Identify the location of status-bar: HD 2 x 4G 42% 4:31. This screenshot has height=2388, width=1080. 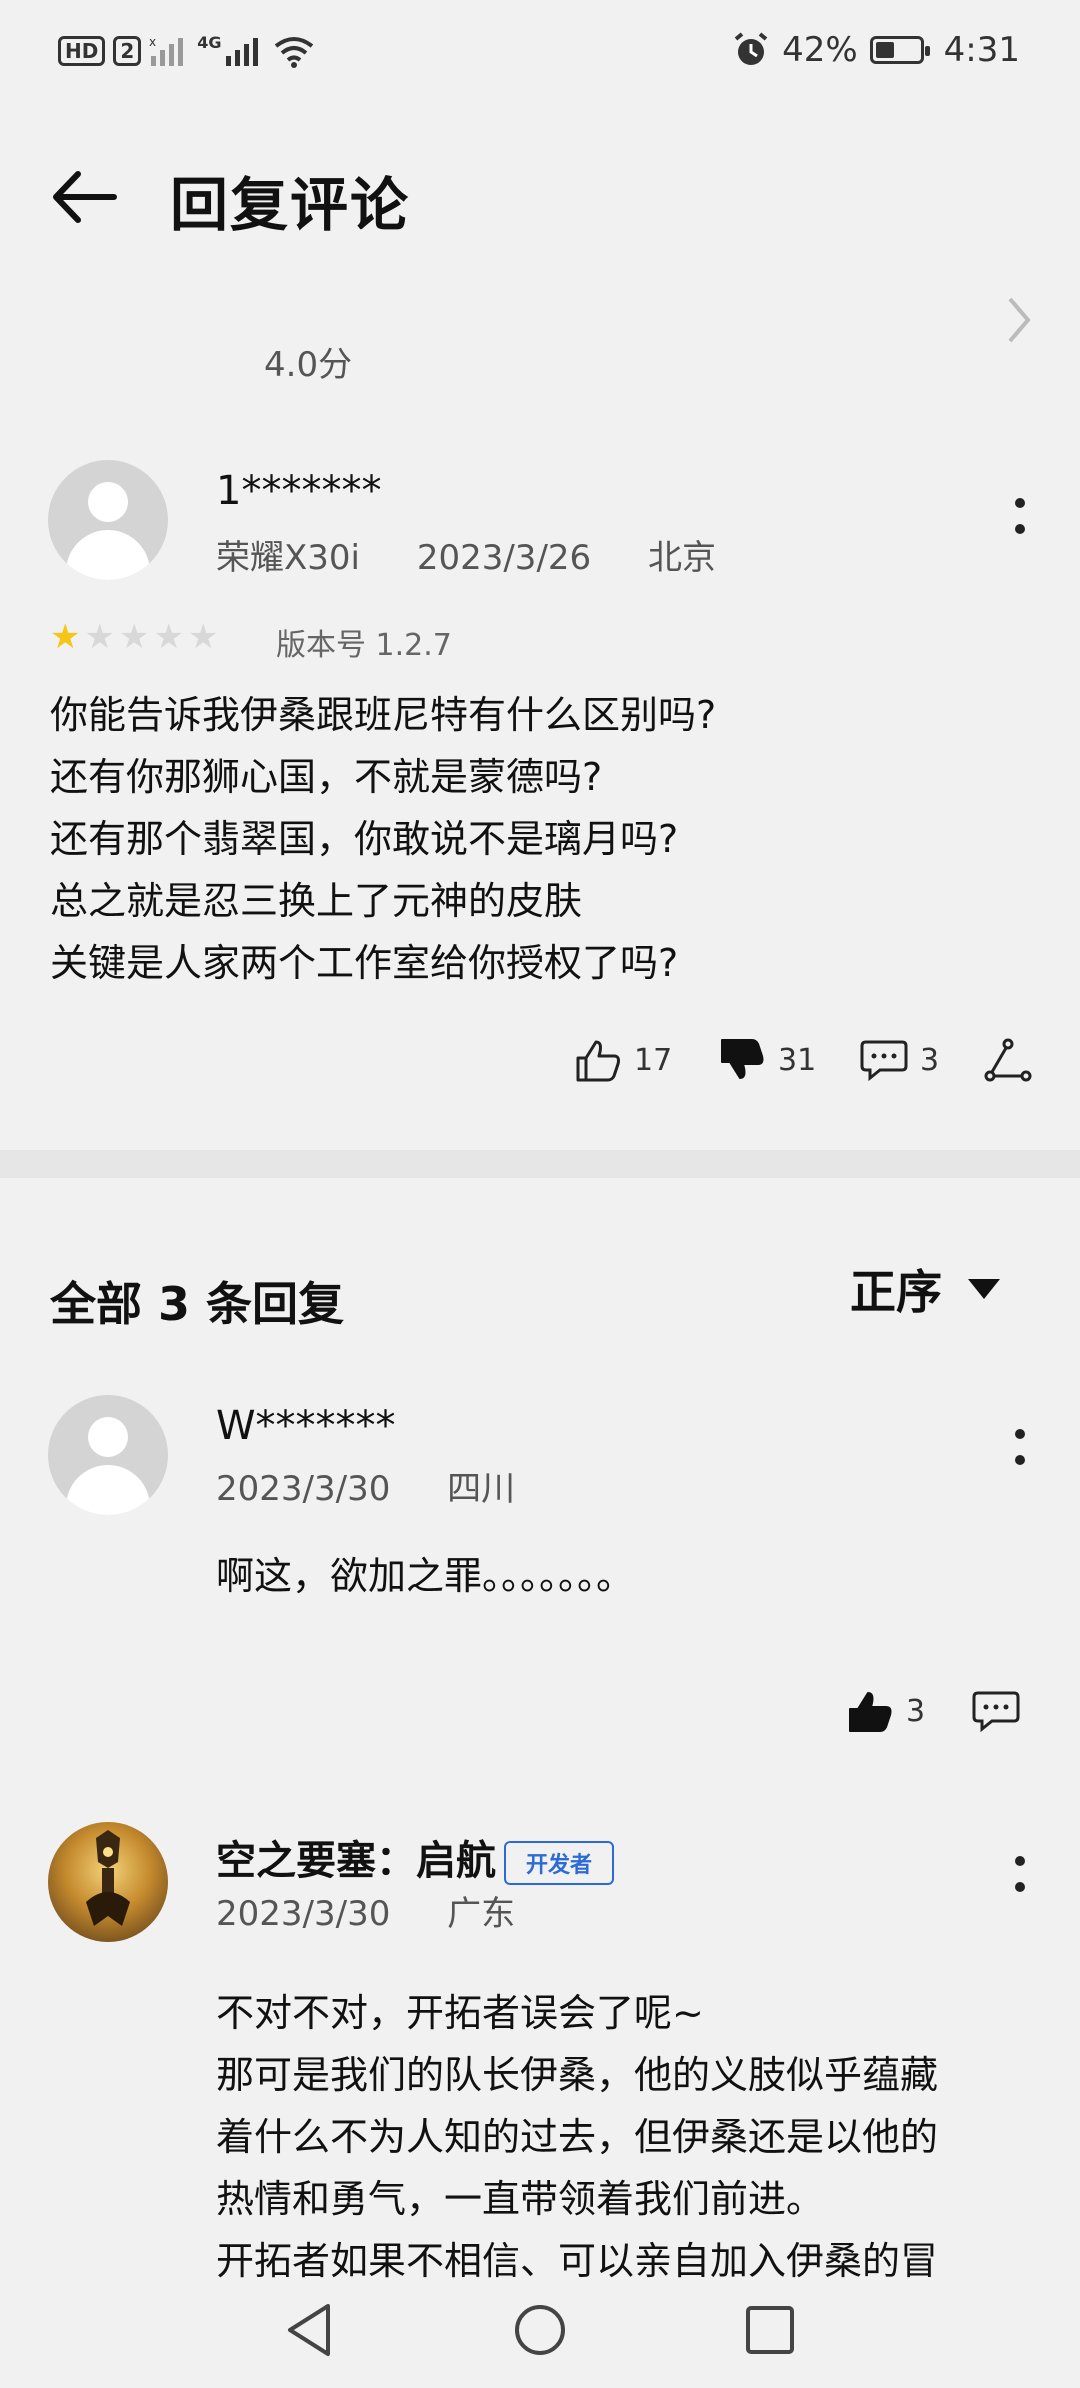
(540, 55).